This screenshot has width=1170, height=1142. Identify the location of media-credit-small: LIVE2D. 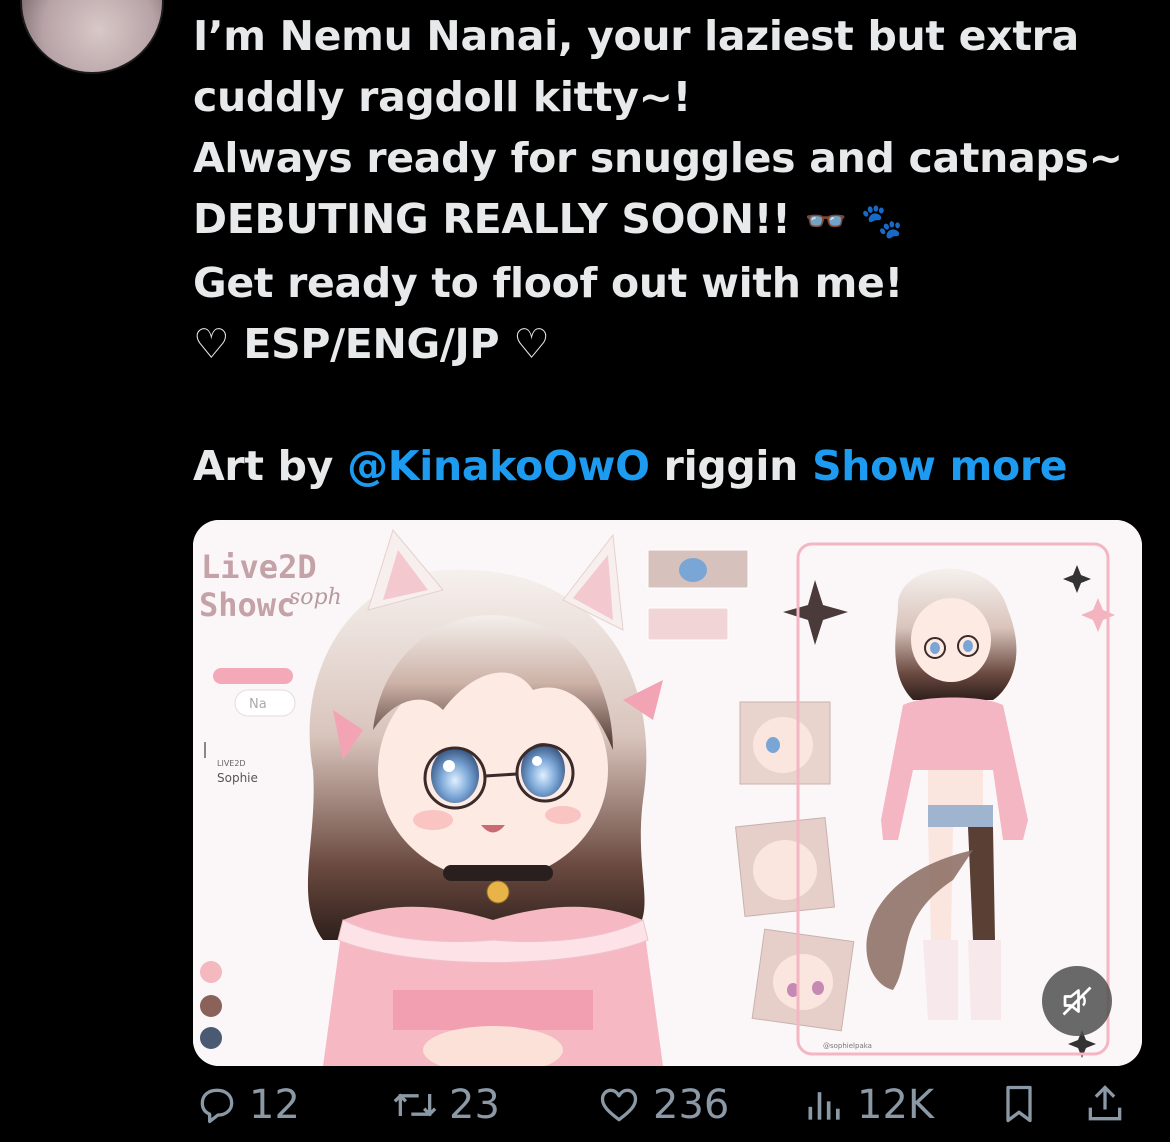
(231, 763).